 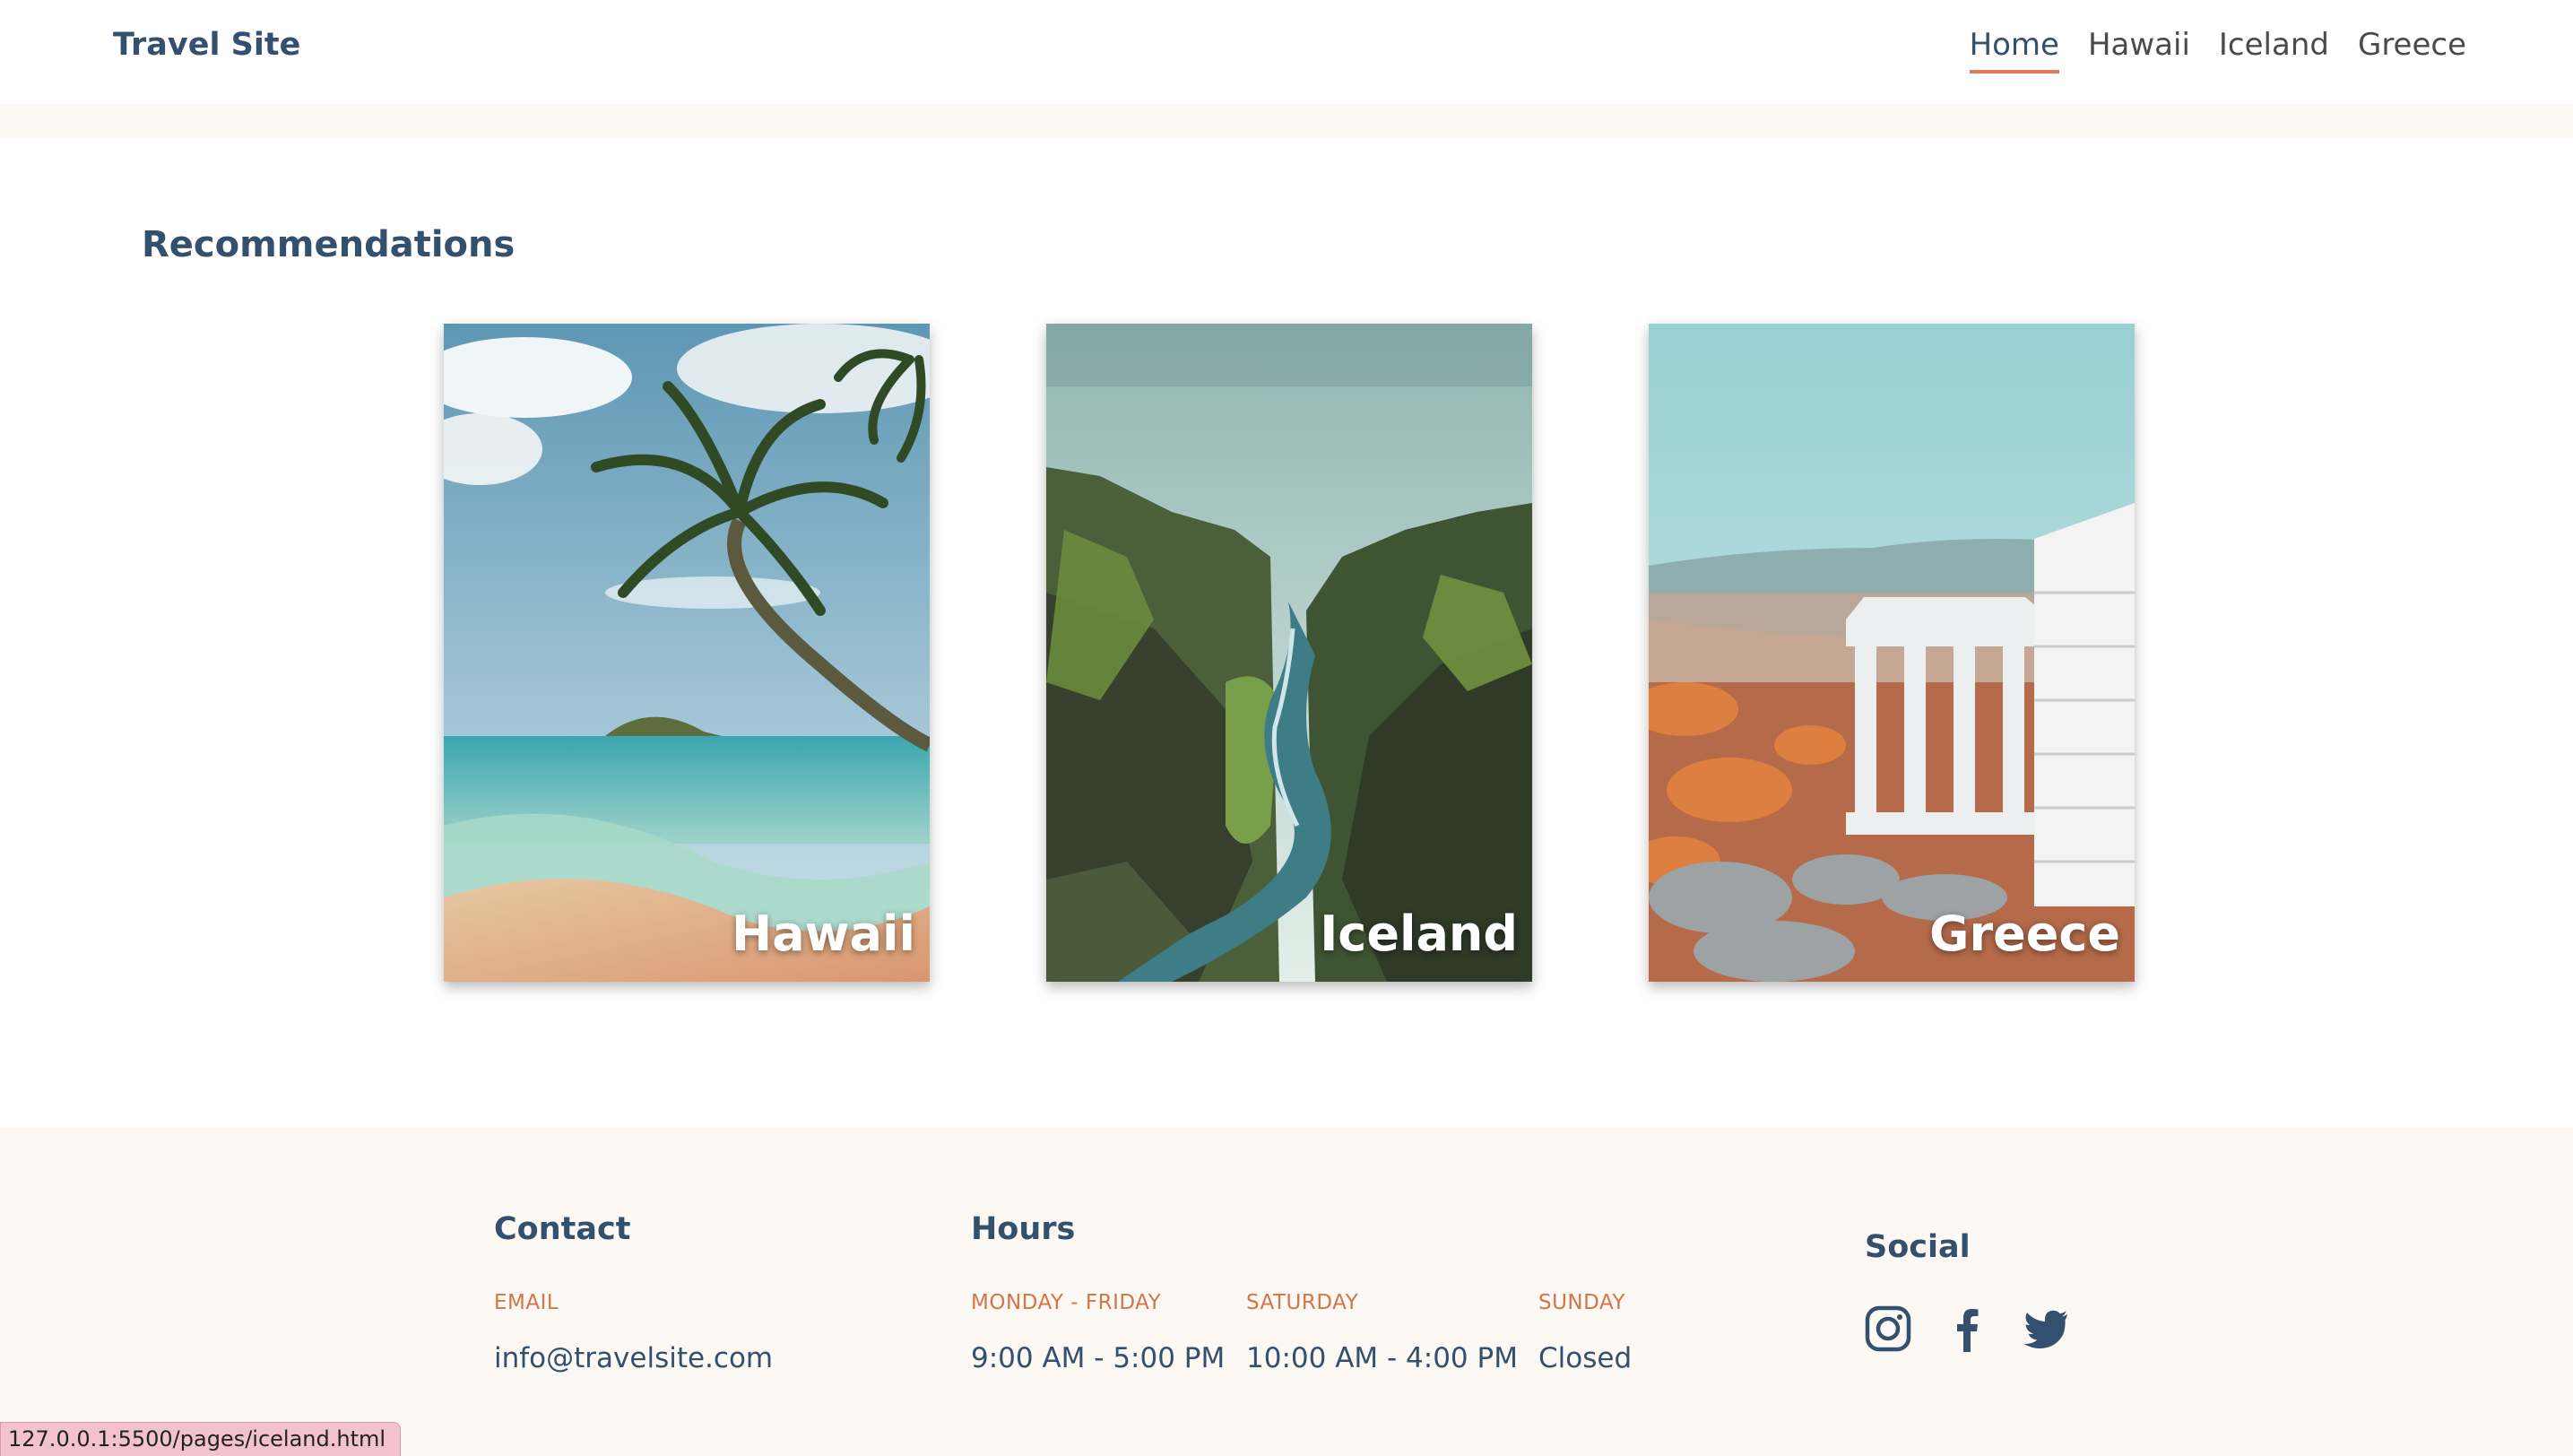 I want to click on hours-value-sunday: Closed, so click(x=1585, y=1358).